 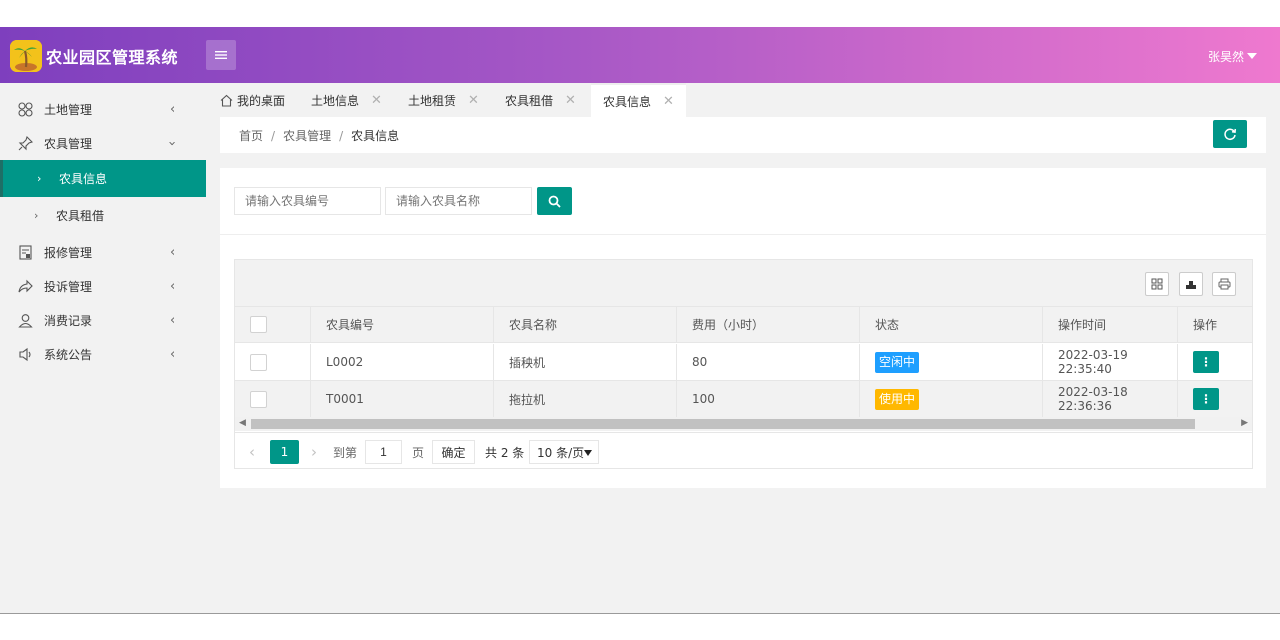 What do you see at coordinates (173, 143) in the screenshot?
I see `chevron-down-icon: ‹` at bounding box center [173, 143].